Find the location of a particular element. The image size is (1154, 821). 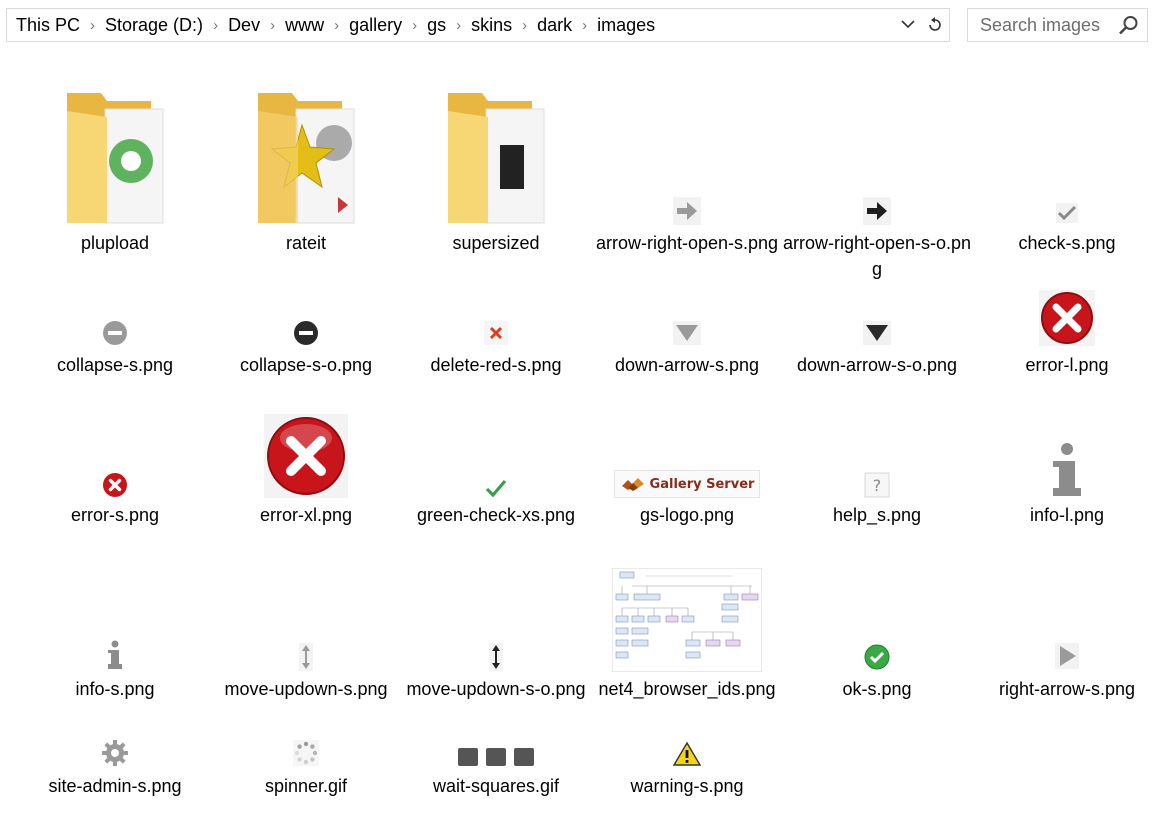

file-name: error-xl.png is located at coordinates (306, 515).